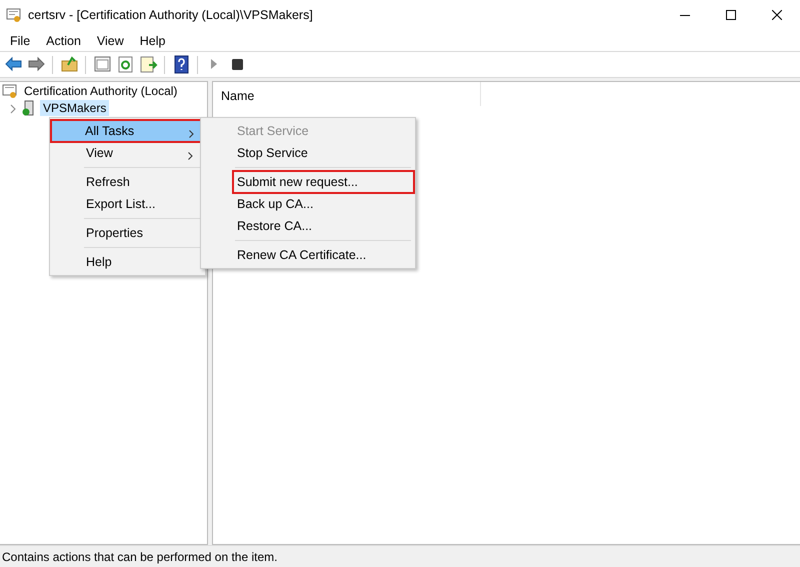 This screenshot has width=800, height=567. Describe the element at coordinates (127, 233) in the screenshot. I see `menu-item: Properties` at that location.